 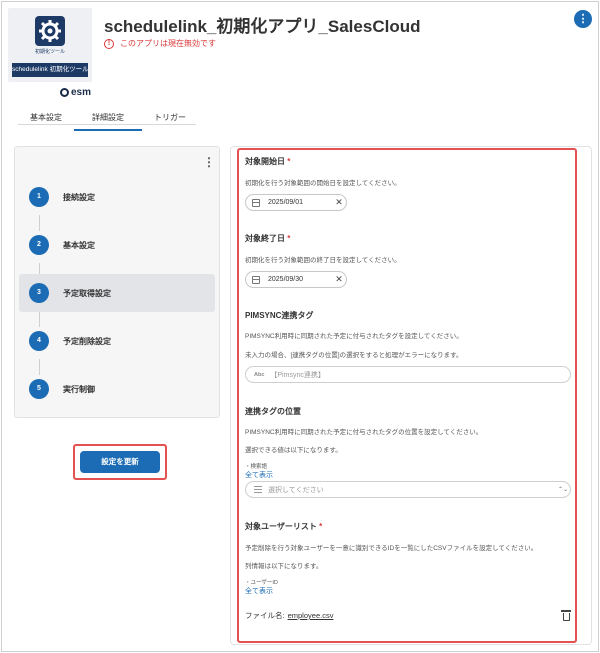 I want to click on tab-bar: 基本設定 詳細設定 トリガー, so click(x=108, y=119).